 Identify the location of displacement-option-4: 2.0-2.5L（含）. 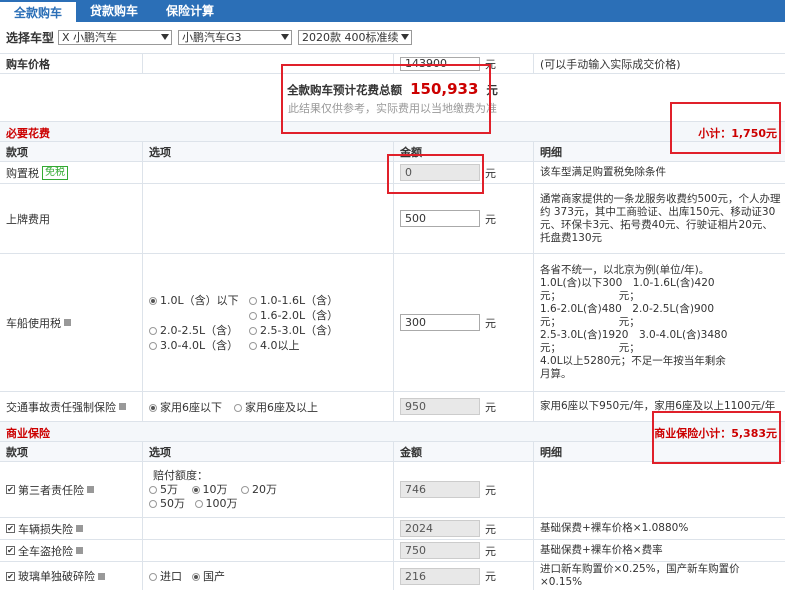
(199, 330).